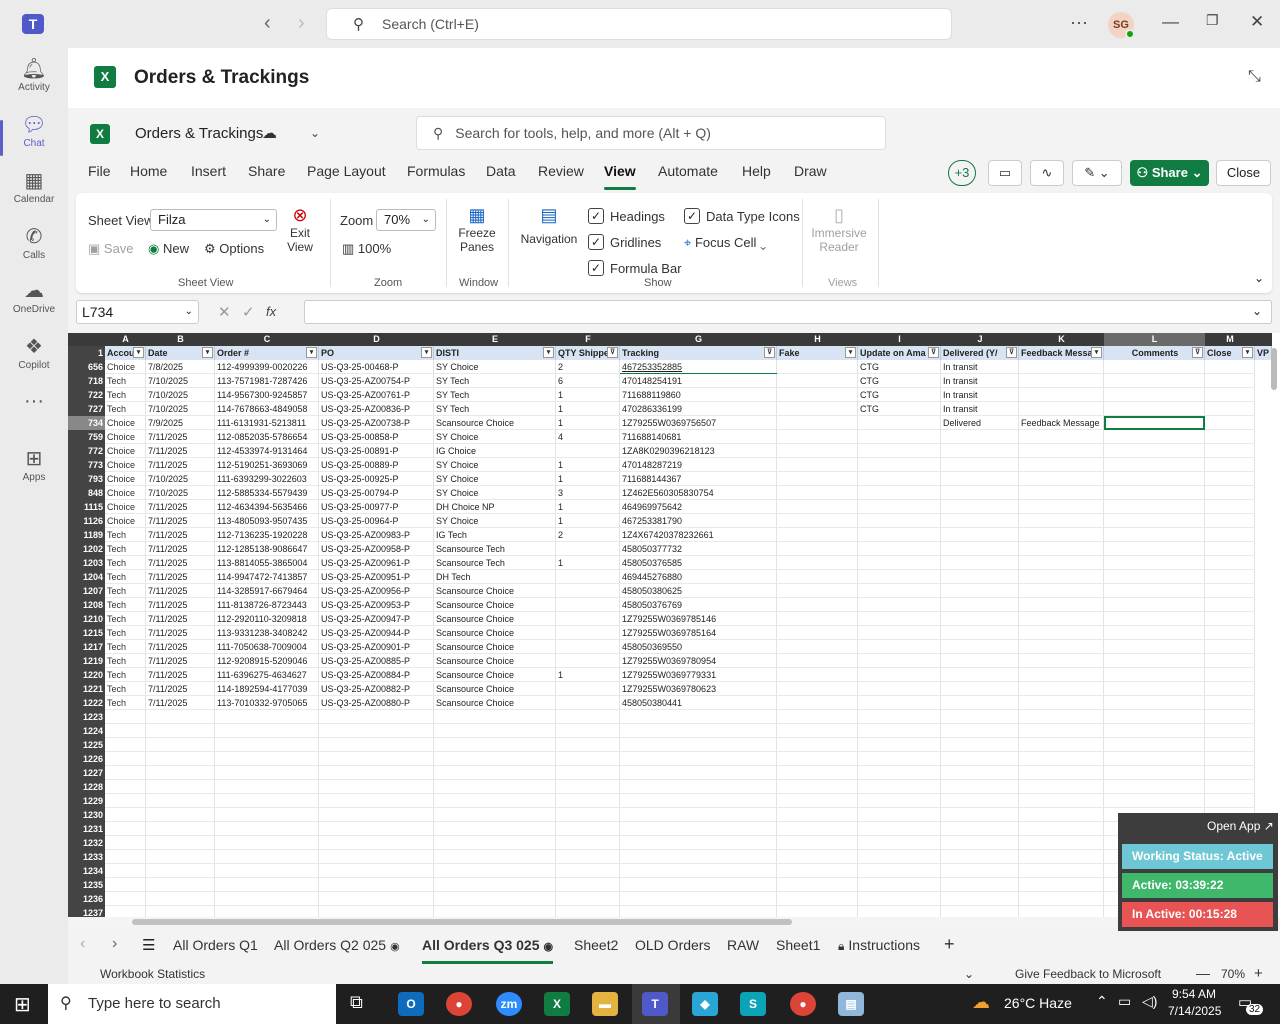 The image size is (1280, 1024). What do you see at coordinates (22, 1004) in the screenshot?
I see `windows-start-icon: ⊞` at bounding box center [22, 1004].